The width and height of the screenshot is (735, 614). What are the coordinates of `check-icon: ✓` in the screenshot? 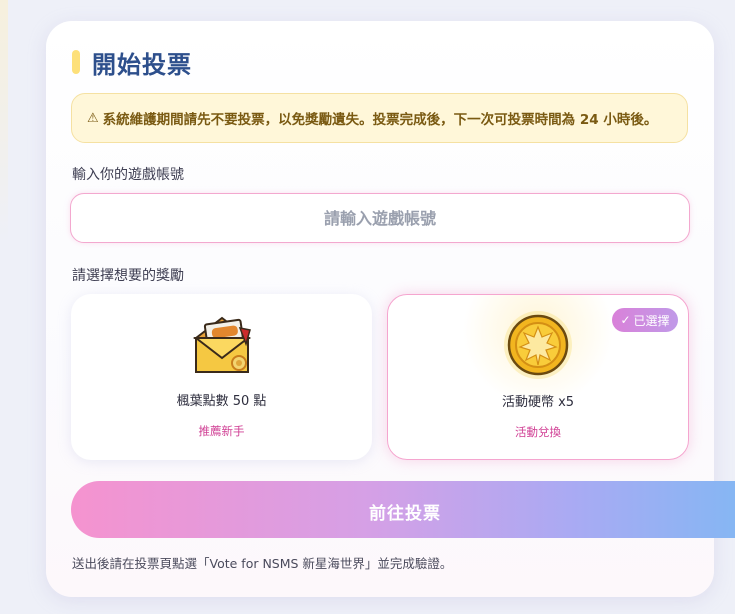 It's located at (625, 320).